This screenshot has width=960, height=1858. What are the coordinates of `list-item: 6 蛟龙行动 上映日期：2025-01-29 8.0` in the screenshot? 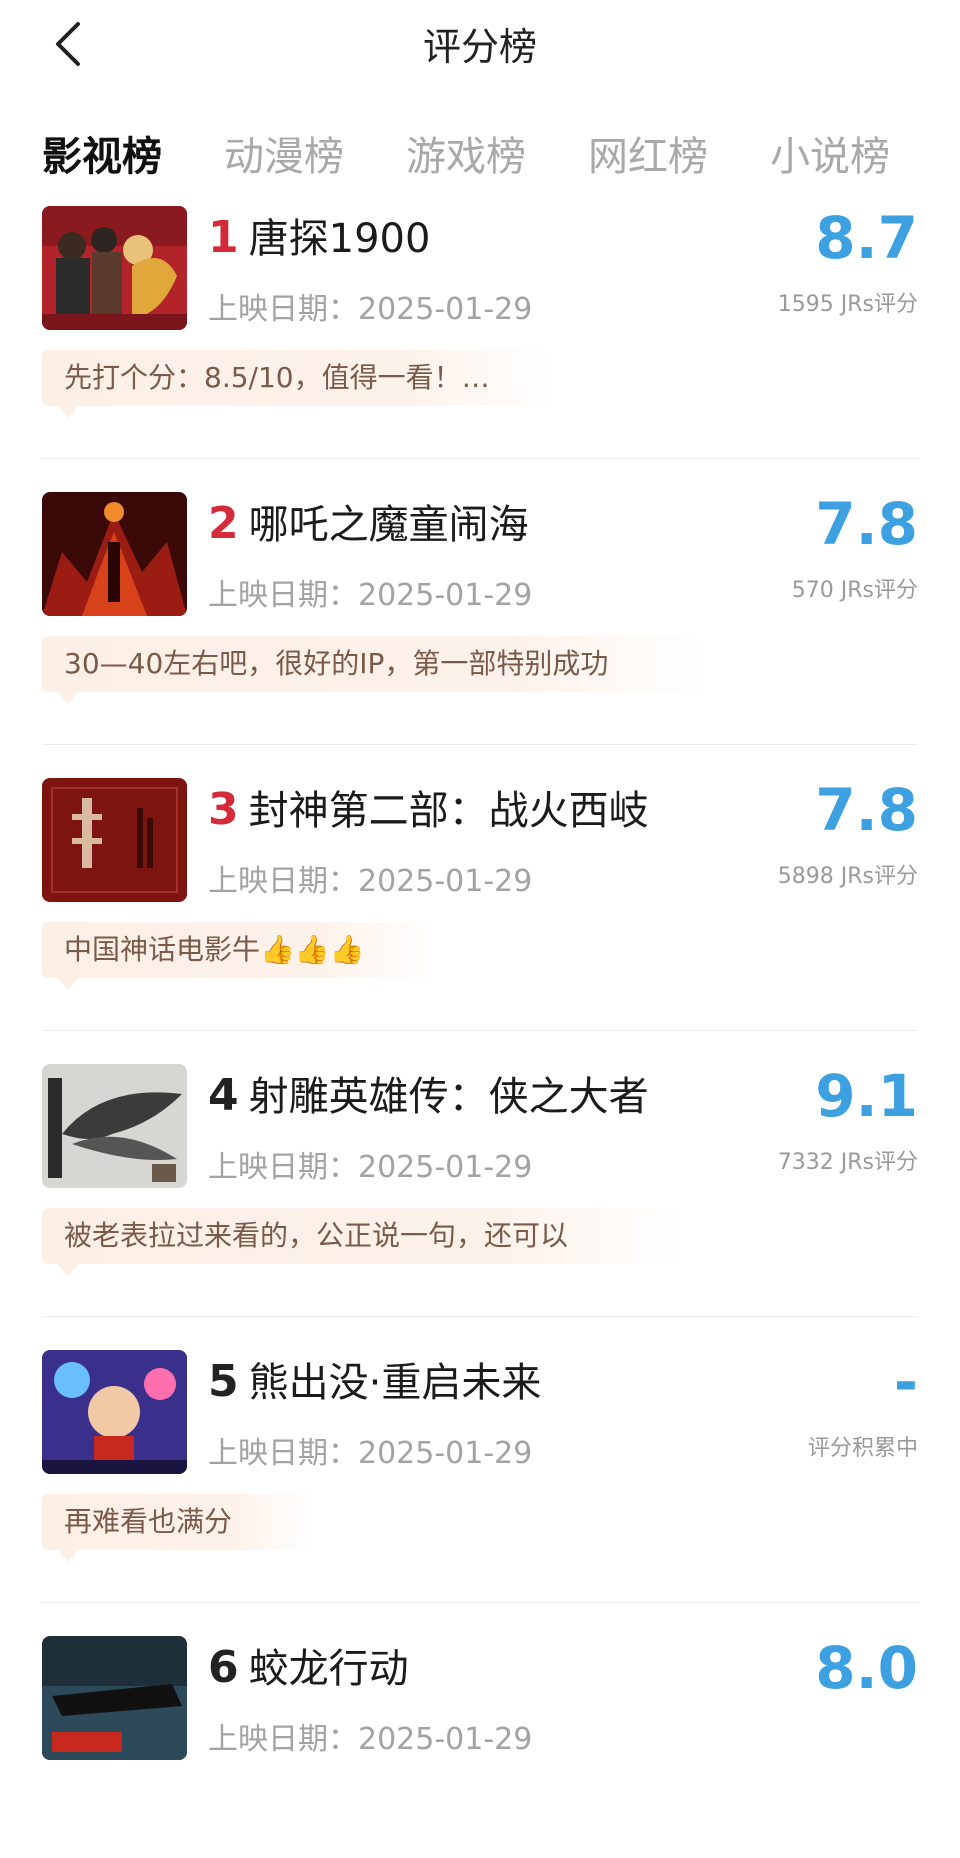 It's located at (480, 1747).